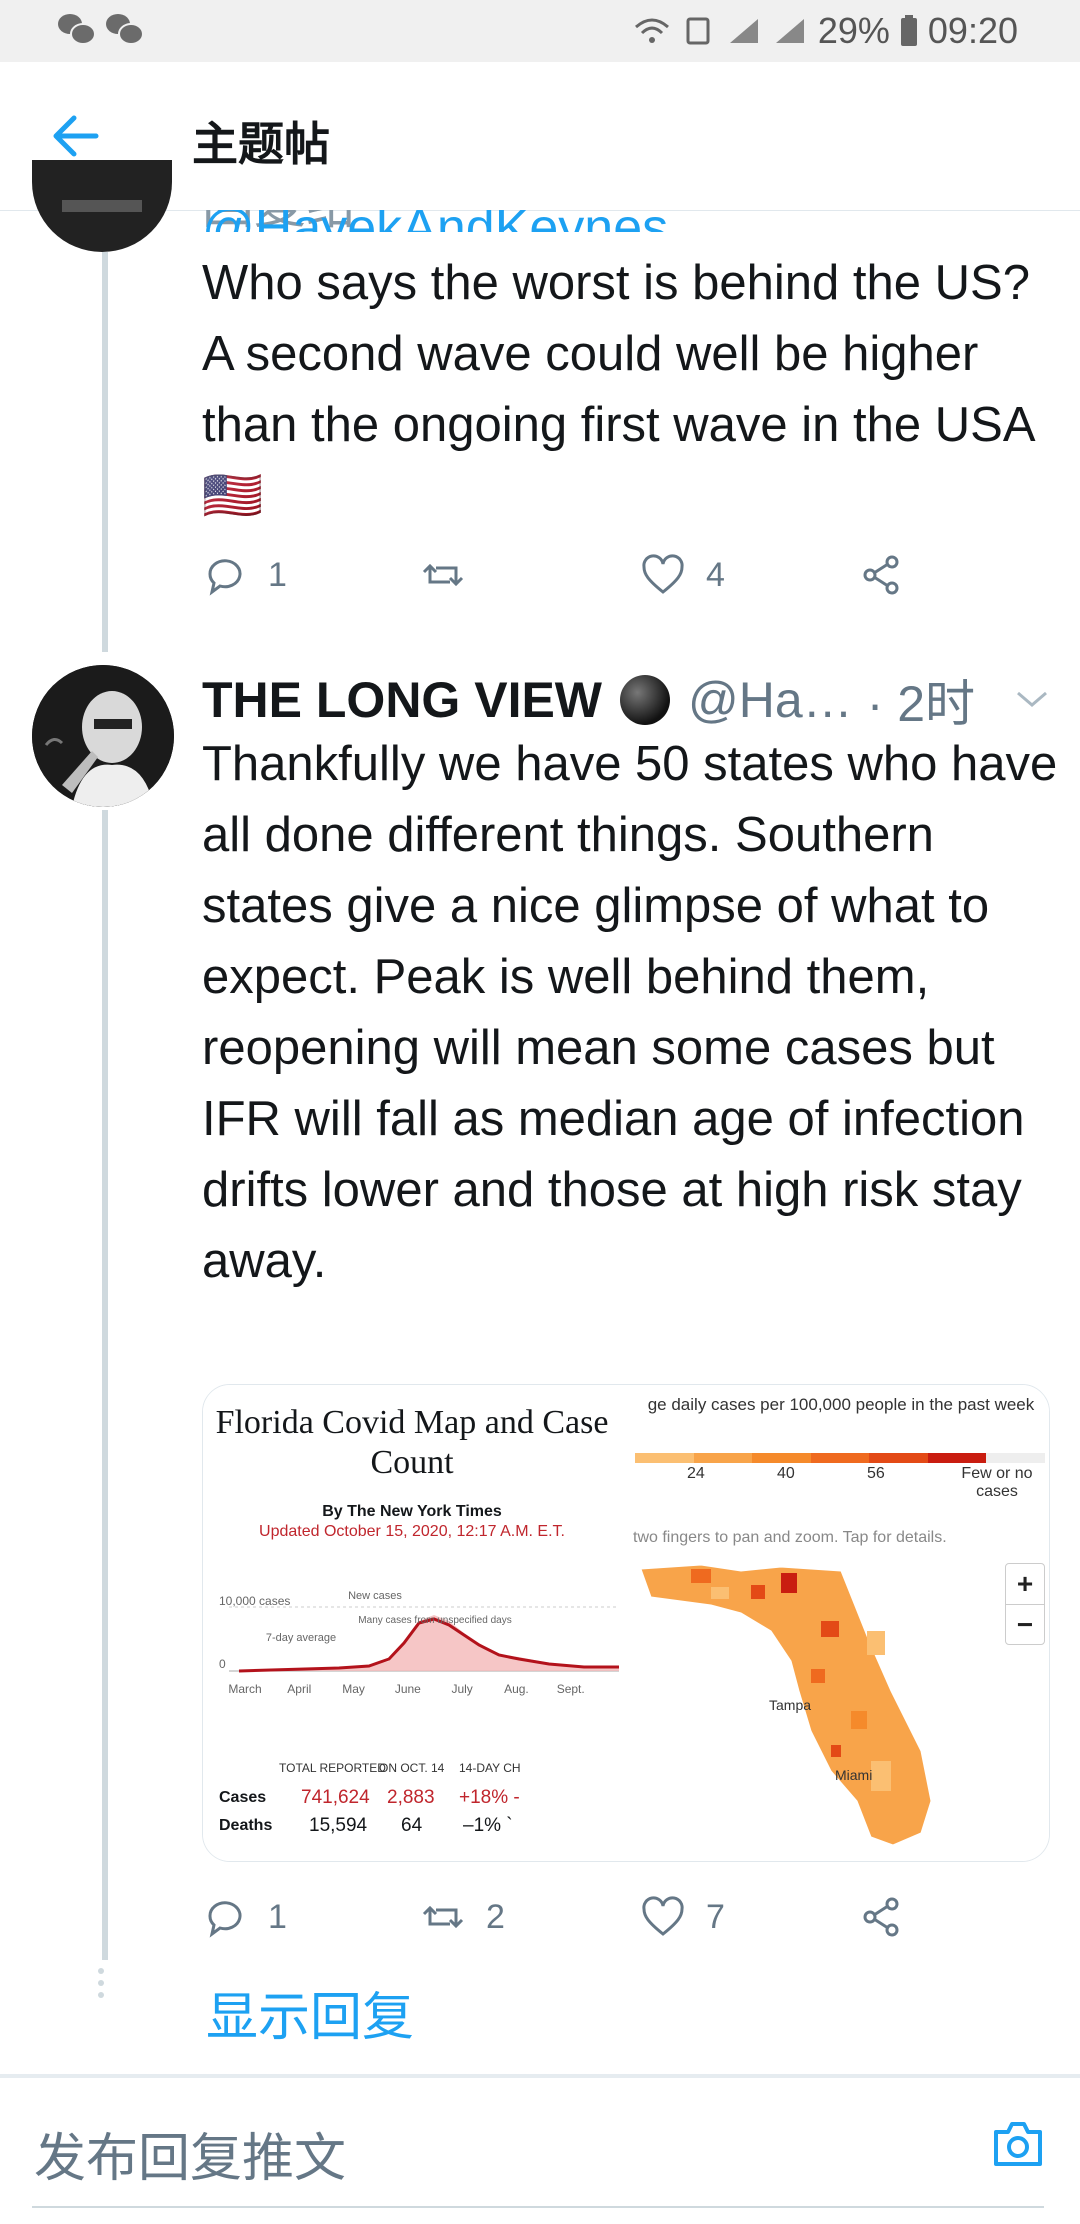  Describe the element at coordinates (651, 30) in the screenshot. I see `wifi-icon` at that location.